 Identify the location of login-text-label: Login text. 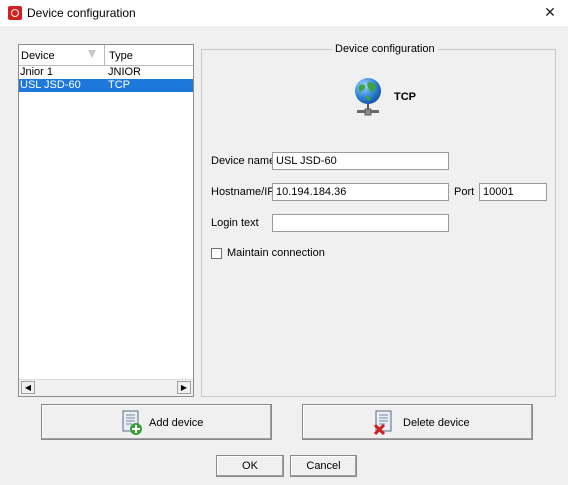
(235, 223).